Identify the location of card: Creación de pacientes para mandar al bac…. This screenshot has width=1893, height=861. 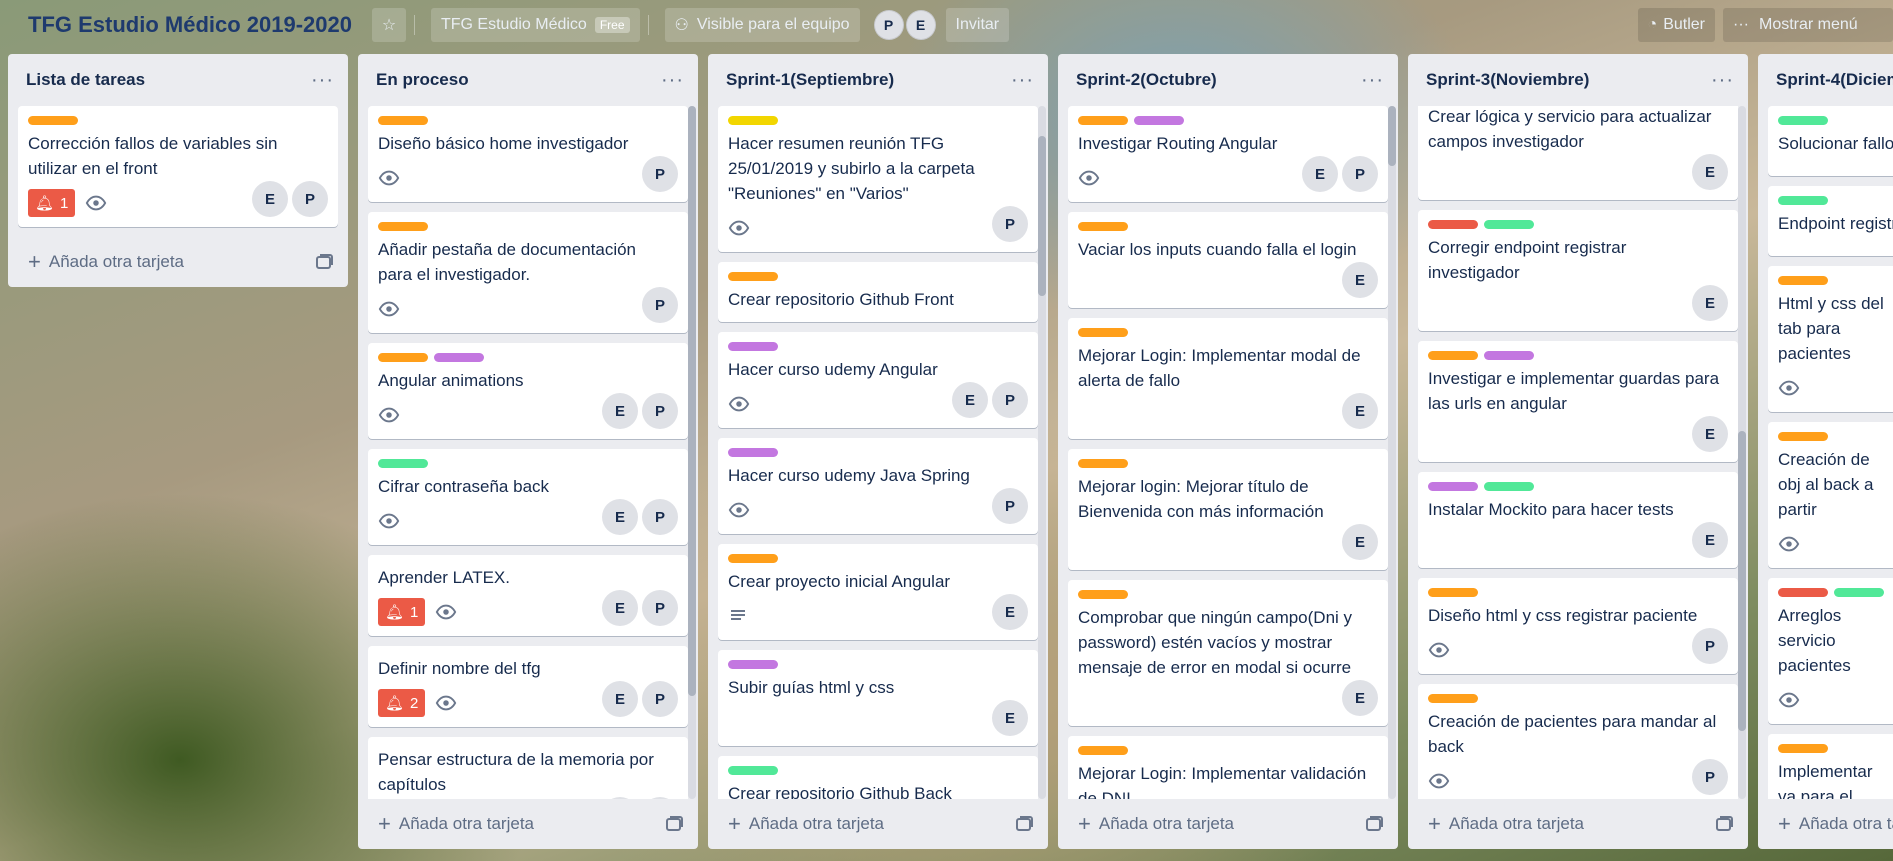
(1578, 741).